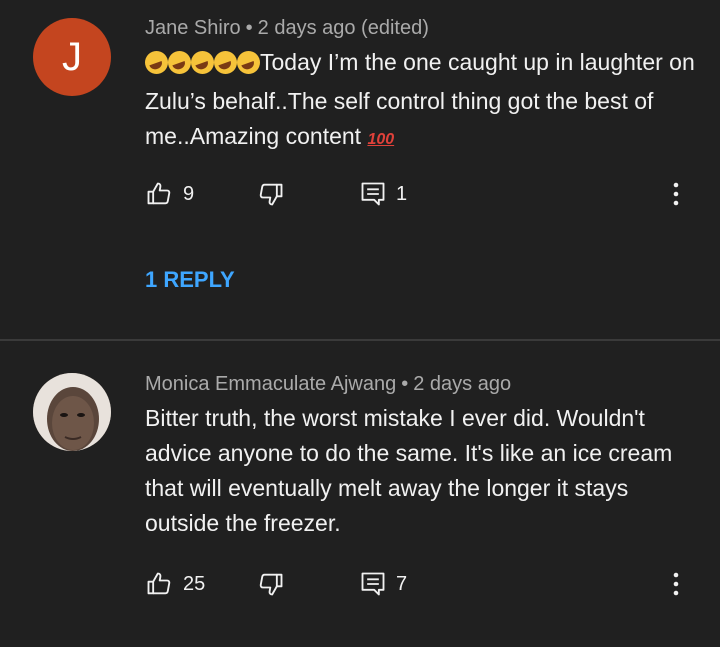  I want to click on comment-meta: Monica Emmaculate Ajwang • 2 days ago, so click(328, 384).